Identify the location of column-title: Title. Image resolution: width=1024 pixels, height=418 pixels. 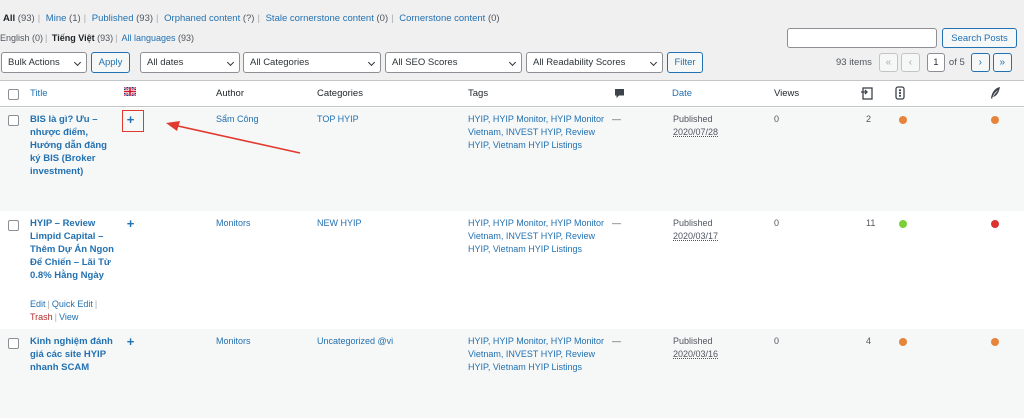
(39, 93).